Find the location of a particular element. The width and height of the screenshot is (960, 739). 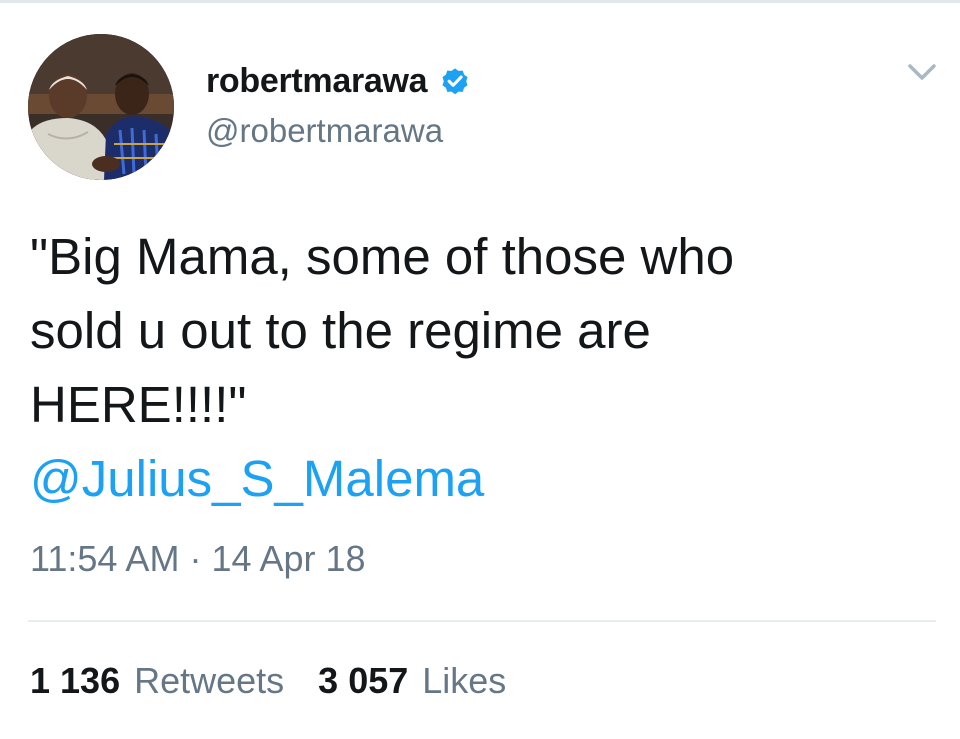

author-handle: @robertmarawa is located at coordinates (324, 131).